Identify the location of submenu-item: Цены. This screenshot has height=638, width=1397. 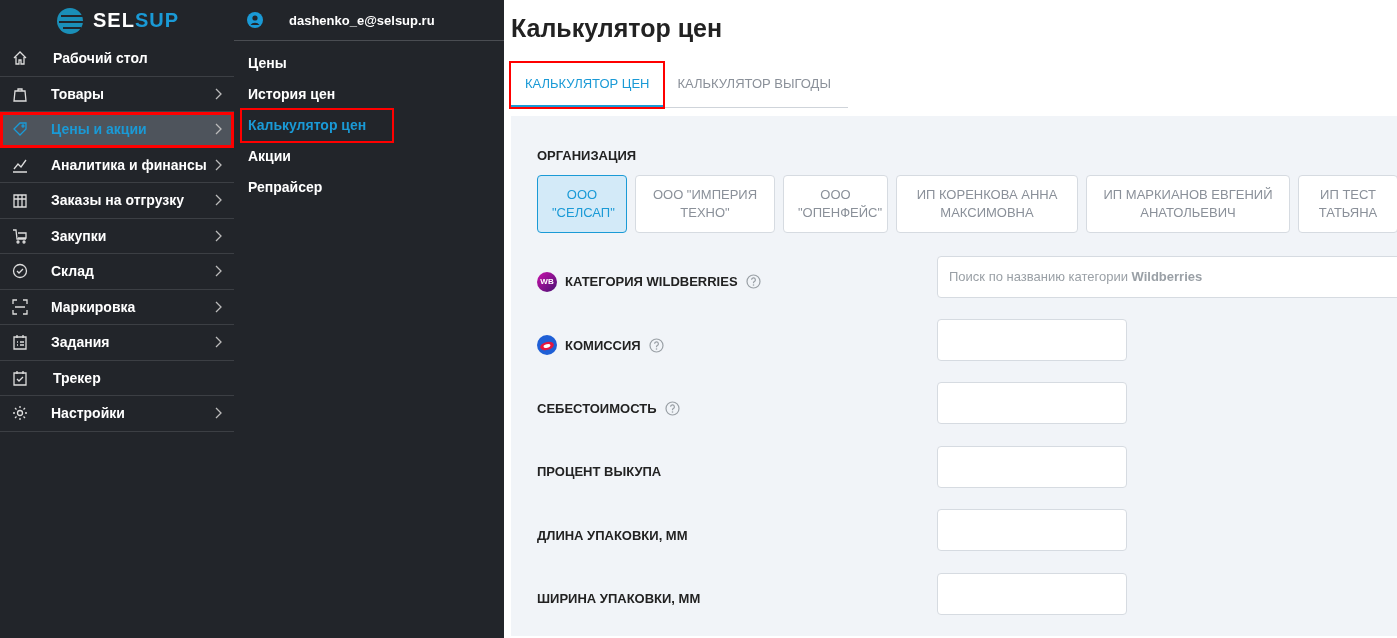
(267, 63).